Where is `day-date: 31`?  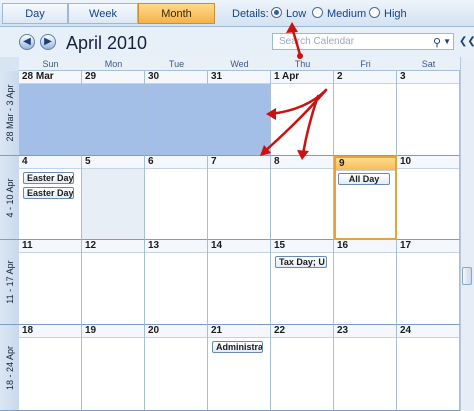 day-date: 31 is located at coordinates (239, 77).